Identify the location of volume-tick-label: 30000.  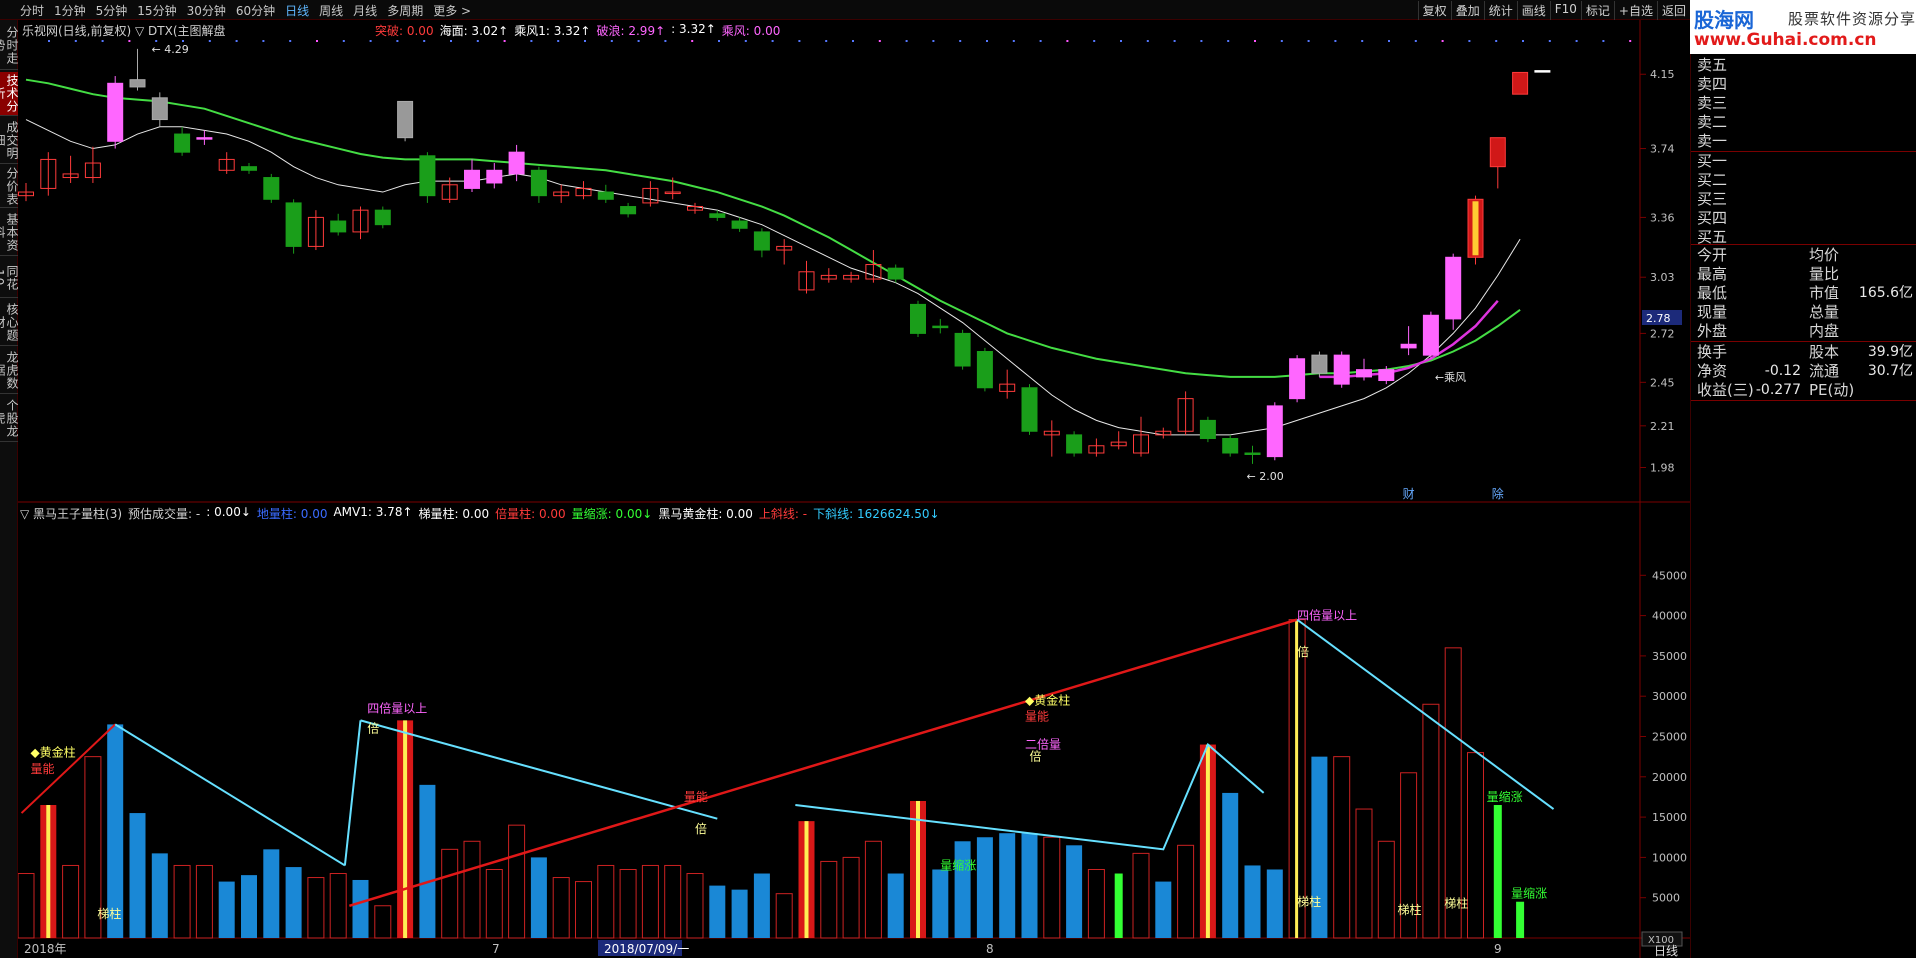
(1669, 696).